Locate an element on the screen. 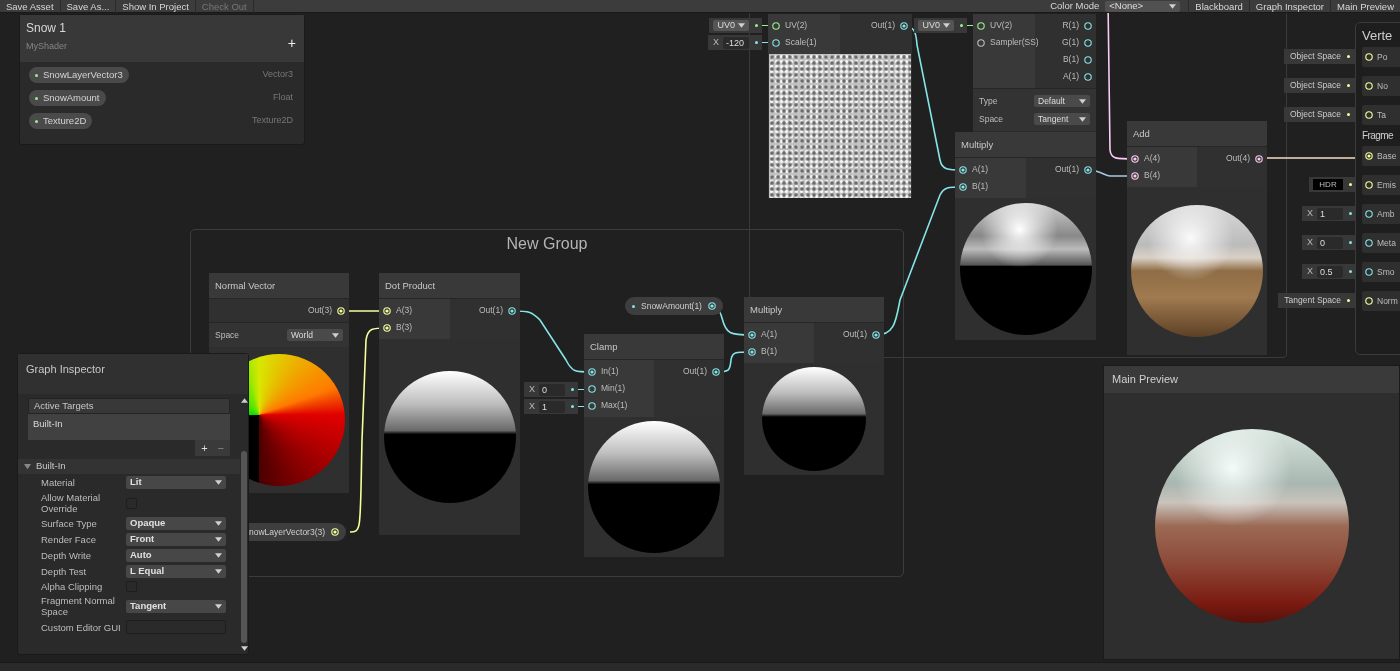  port-label: Ta is located at coordinates (1381, 115).